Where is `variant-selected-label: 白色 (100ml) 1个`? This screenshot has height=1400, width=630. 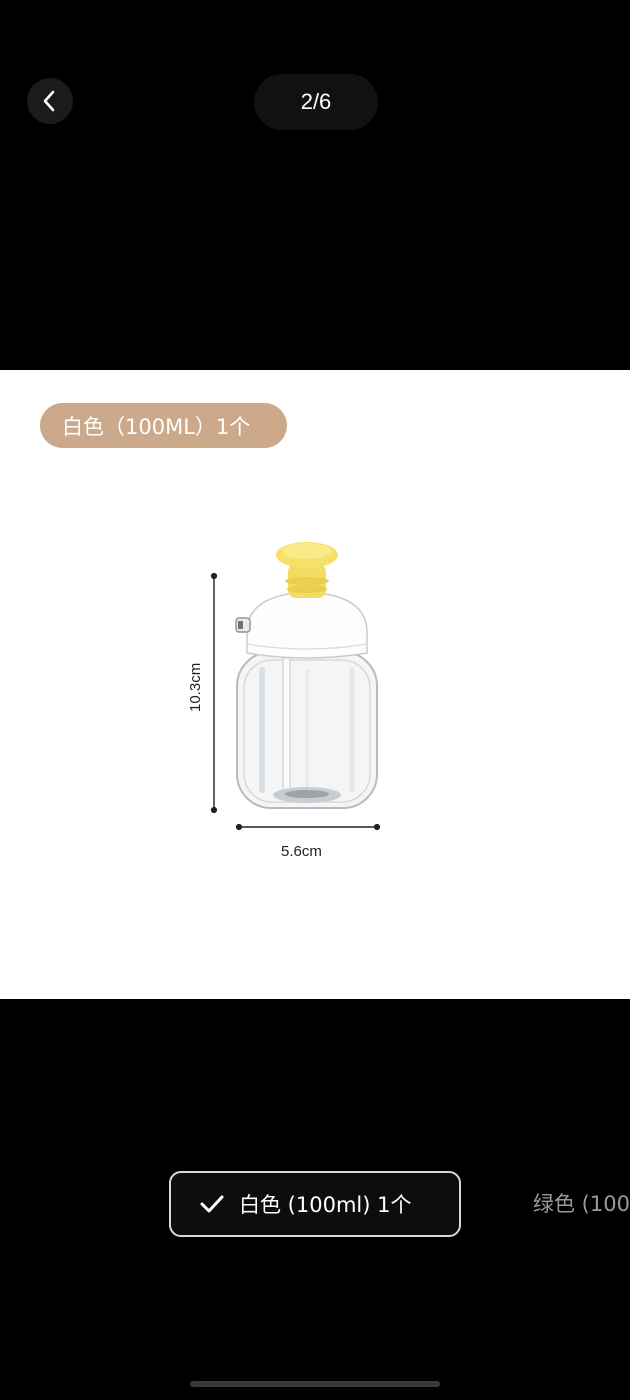
variant-selected-label: 白色 (100ml) 1个 is located at coordinates (325, 1205).